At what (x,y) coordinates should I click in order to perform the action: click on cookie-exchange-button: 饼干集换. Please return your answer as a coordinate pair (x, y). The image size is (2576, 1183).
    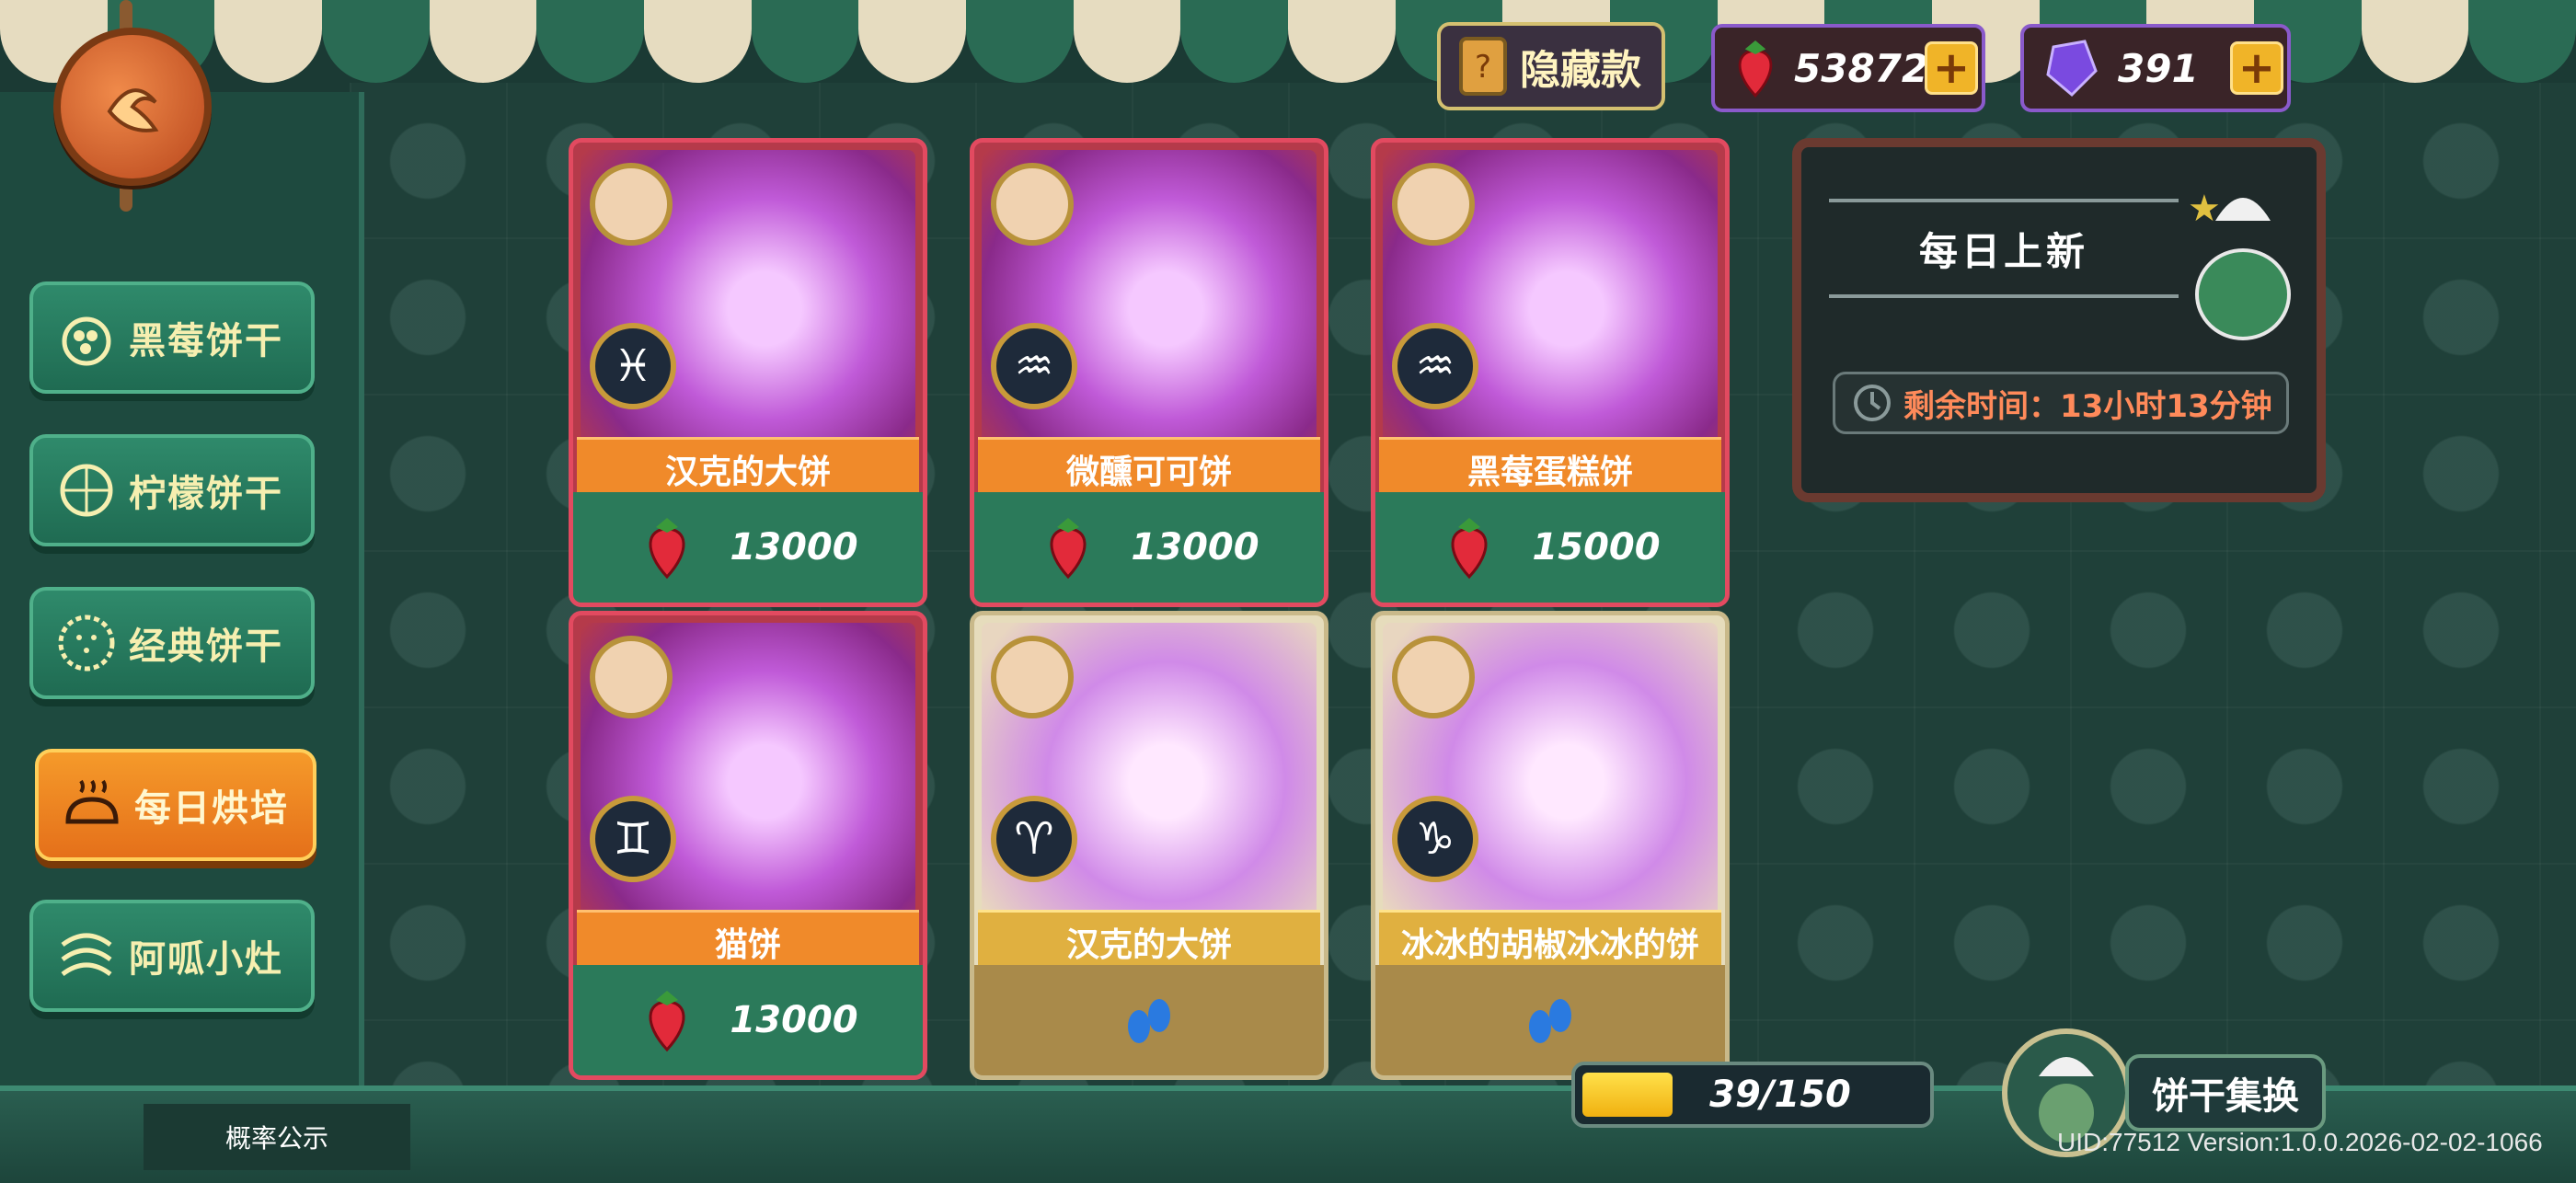
    Looking at the image, I should click on (2225, 1092).